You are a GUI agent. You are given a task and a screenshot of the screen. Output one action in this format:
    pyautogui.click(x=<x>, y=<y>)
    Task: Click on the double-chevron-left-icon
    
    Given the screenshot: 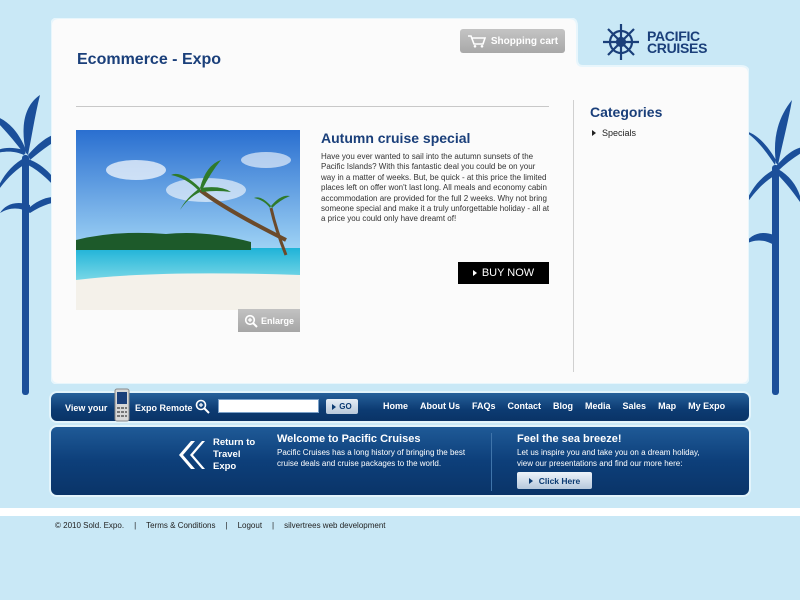 What is the action you would take?
    pyautogui.click(x=191, y=455)
    